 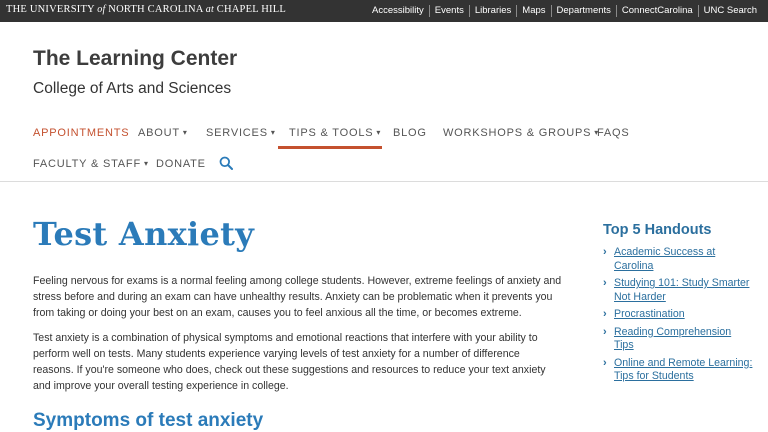 What do you see at coordinates (492, 11) in the screenshot?
I see `utility-link-libraries: Libraries` at bounding box center [492, 11].